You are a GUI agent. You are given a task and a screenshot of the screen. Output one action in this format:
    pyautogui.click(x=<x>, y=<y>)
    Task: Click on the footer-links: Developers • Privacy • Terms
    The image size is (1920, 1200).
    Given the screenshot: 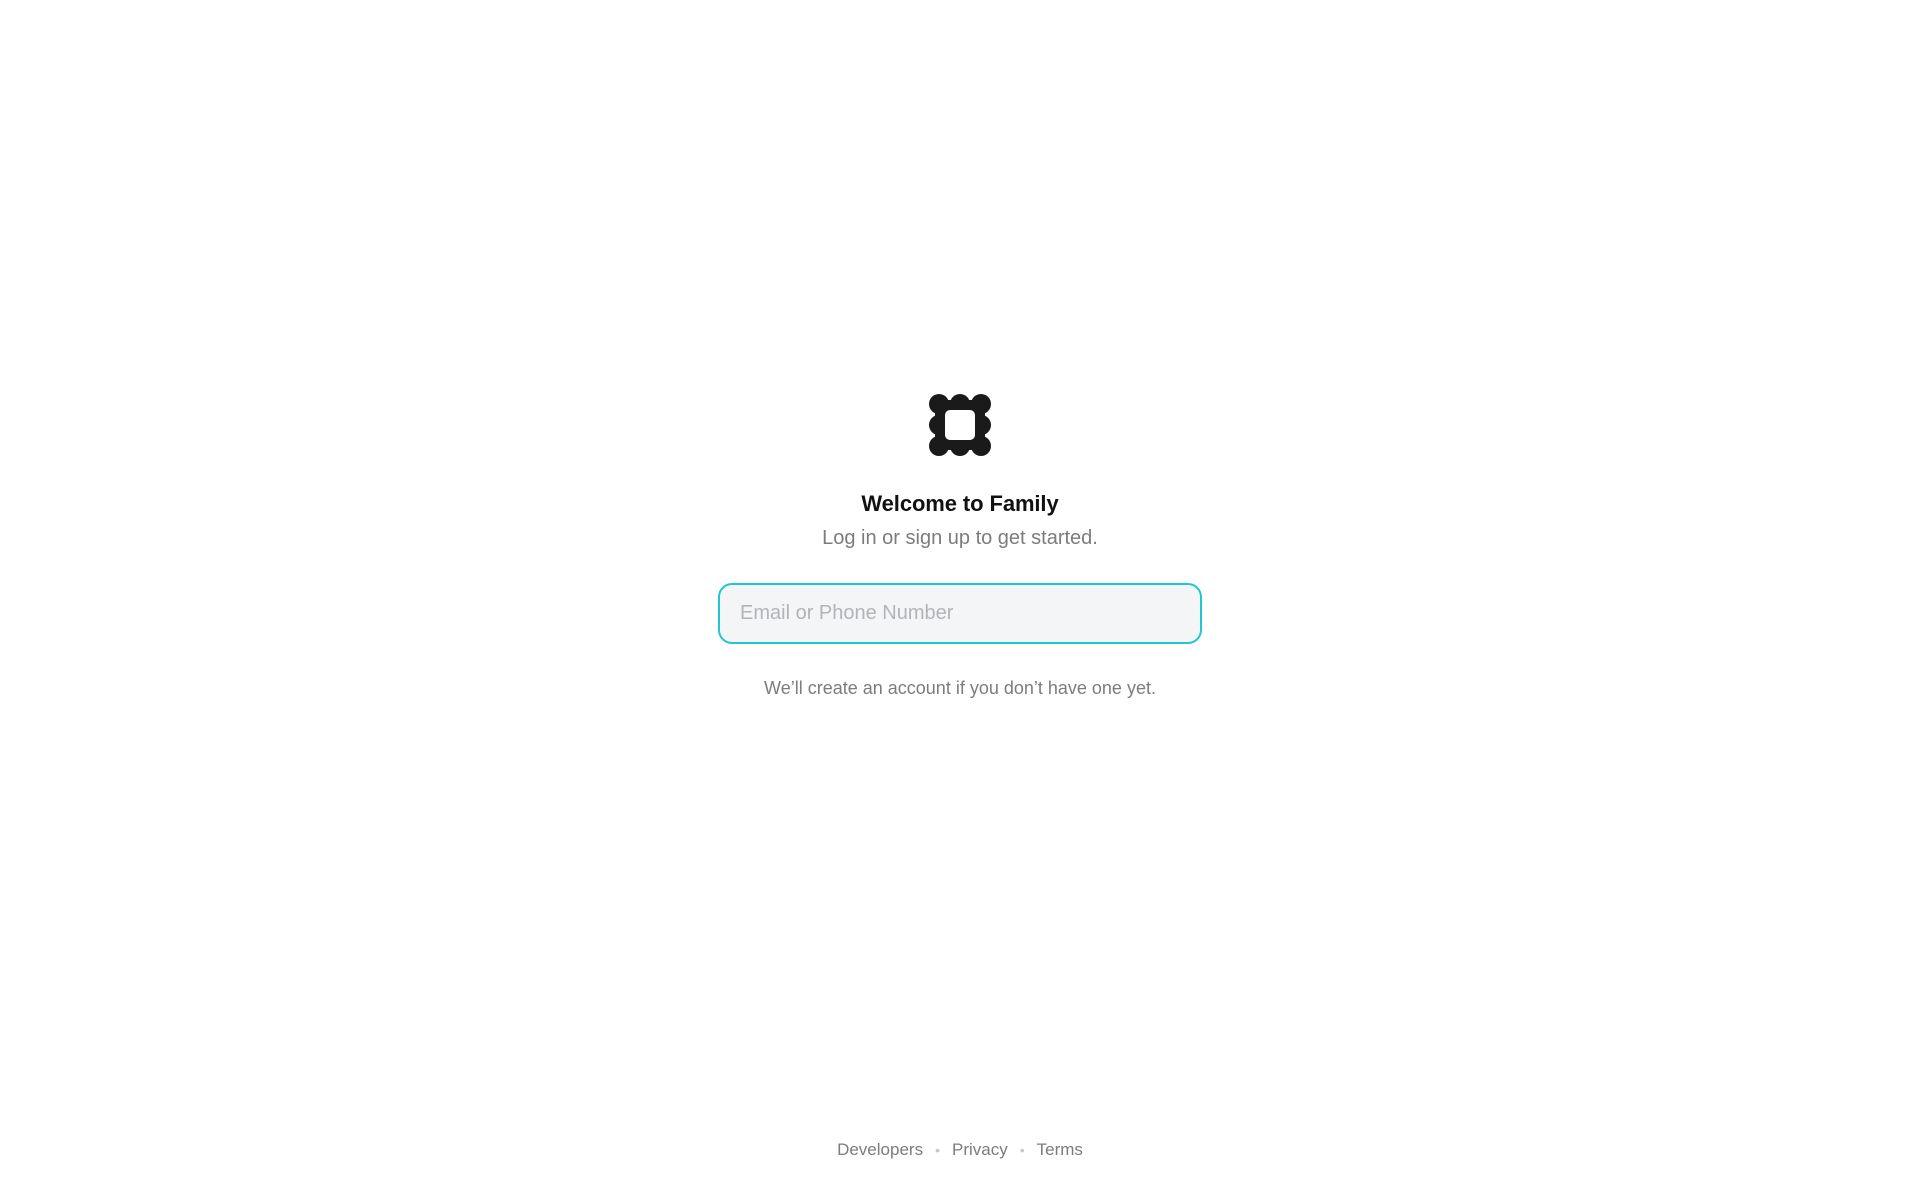 What is the action you would take?
    pyautogui.click(x=960, y=1150)
    